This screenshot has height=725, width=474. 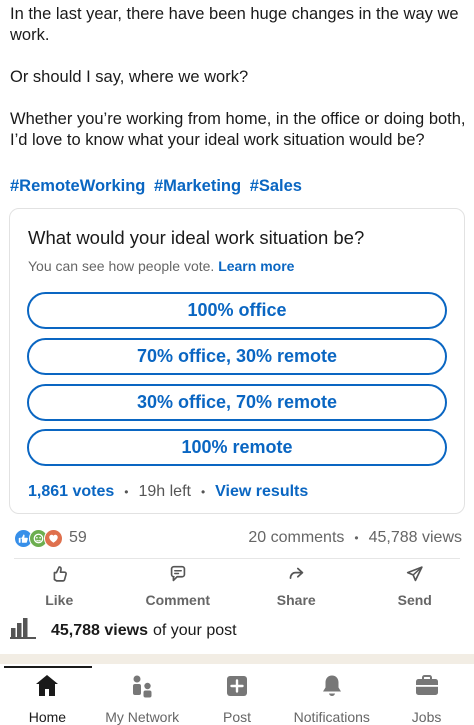 What do you see at coordinates (276, 186) in the screenshot?
I see `hashtag-link: #Sales` at bounding box center [276, 186].